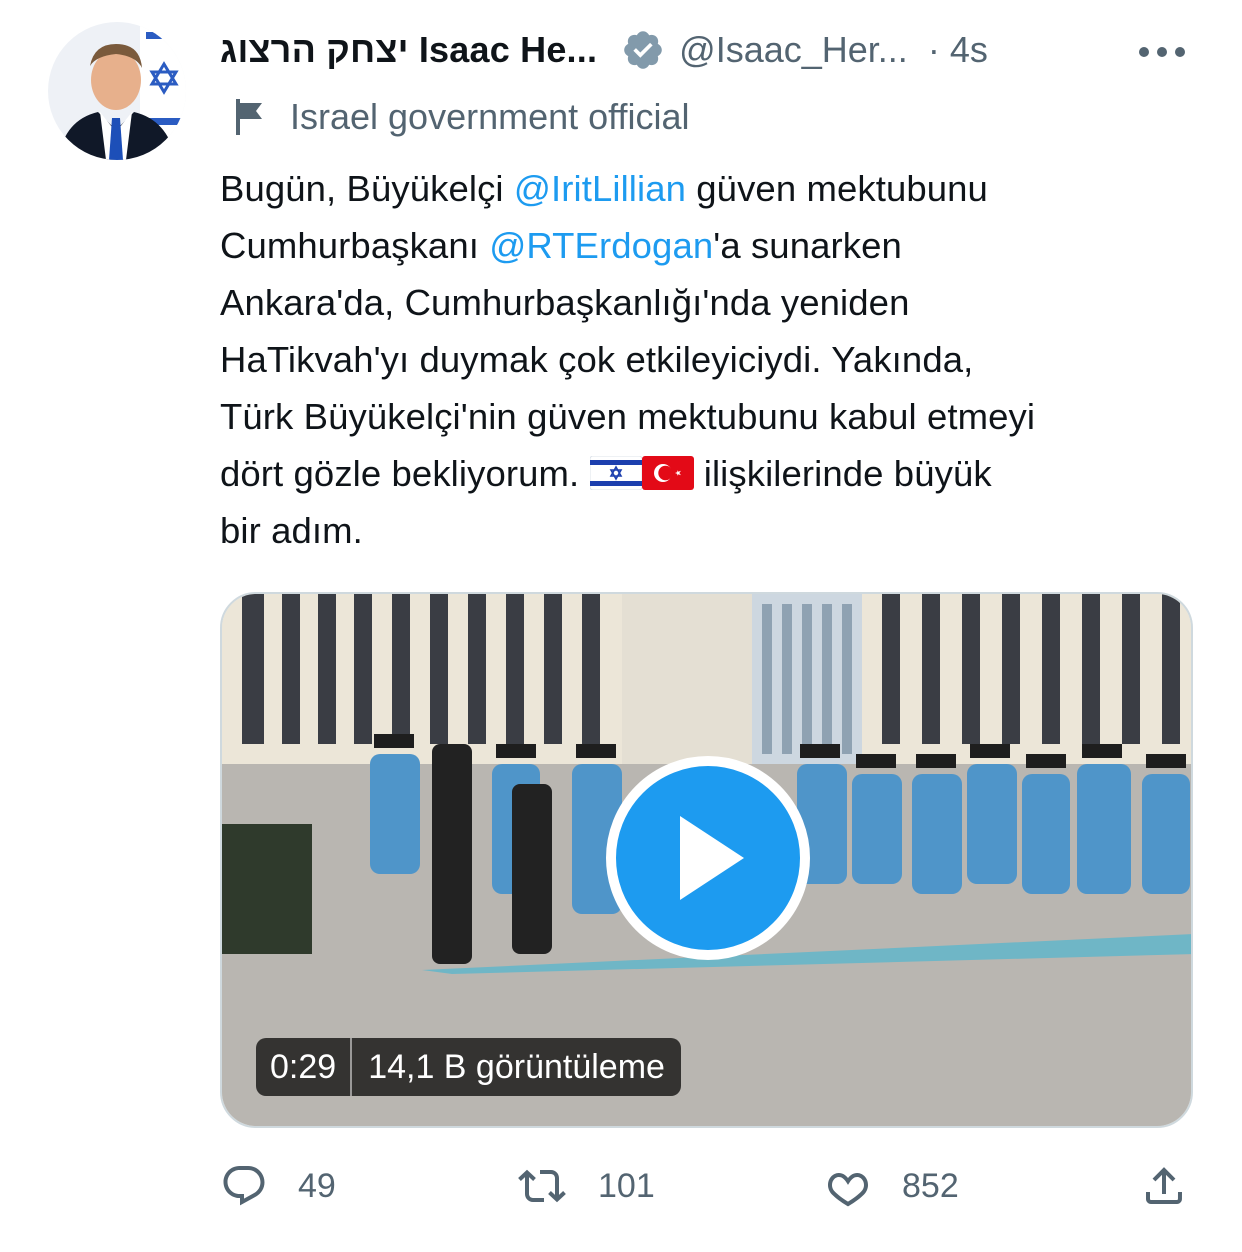 The width and height of the screenshot is (1242, 1252). Describe the element at coordinates (585, 1186) in the screenshot. I see `retweet-button: 101` at that location.